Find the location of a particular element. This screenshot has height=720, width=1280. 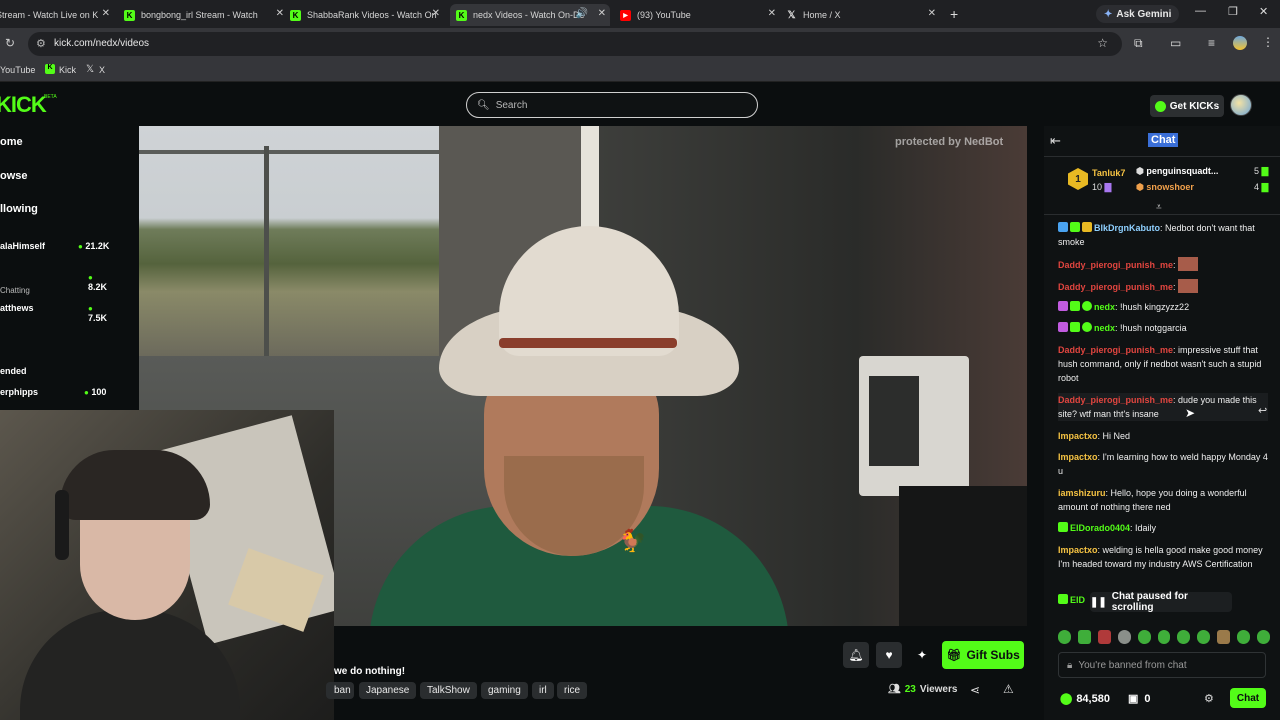

kicks-balance: ⬤ 84,580 is located at coordinates (1085, 699).